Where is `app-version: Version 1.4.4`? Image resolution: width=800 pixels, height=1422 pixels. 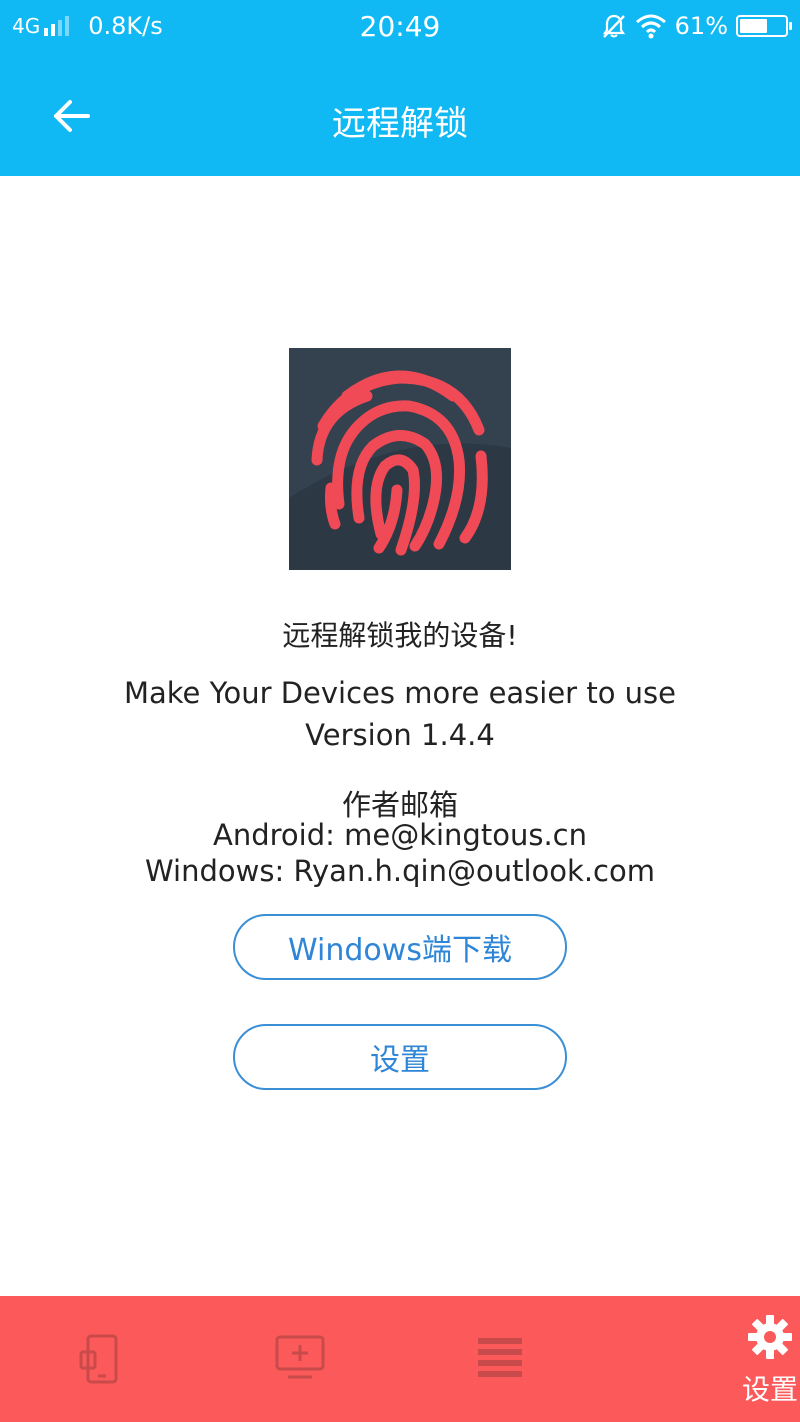 app-version: Version 1.4.4 is located at coordinates (400, 735).